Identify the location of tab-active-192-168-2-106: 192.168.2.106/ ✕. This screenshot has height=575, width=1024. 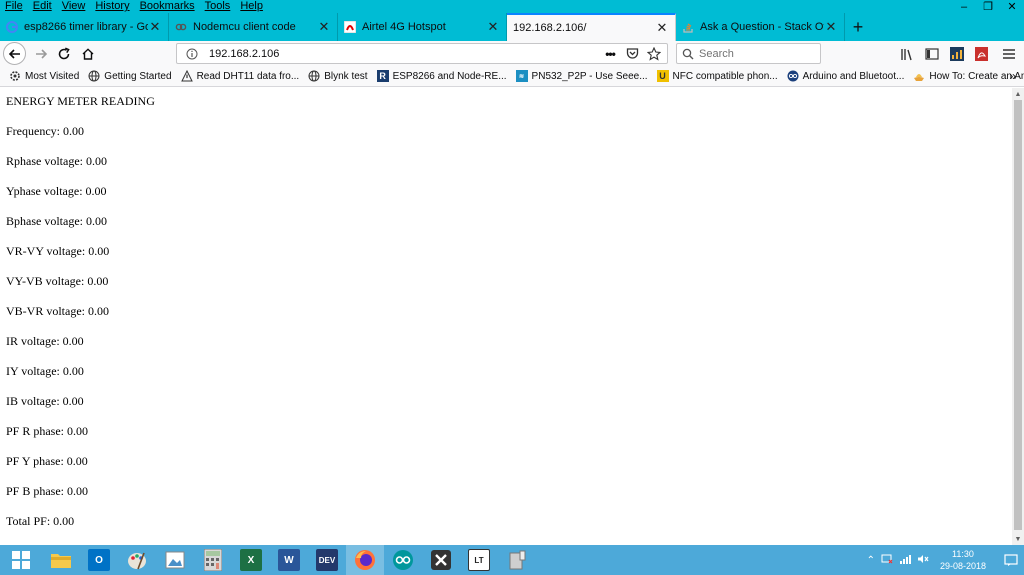
(591, 27).